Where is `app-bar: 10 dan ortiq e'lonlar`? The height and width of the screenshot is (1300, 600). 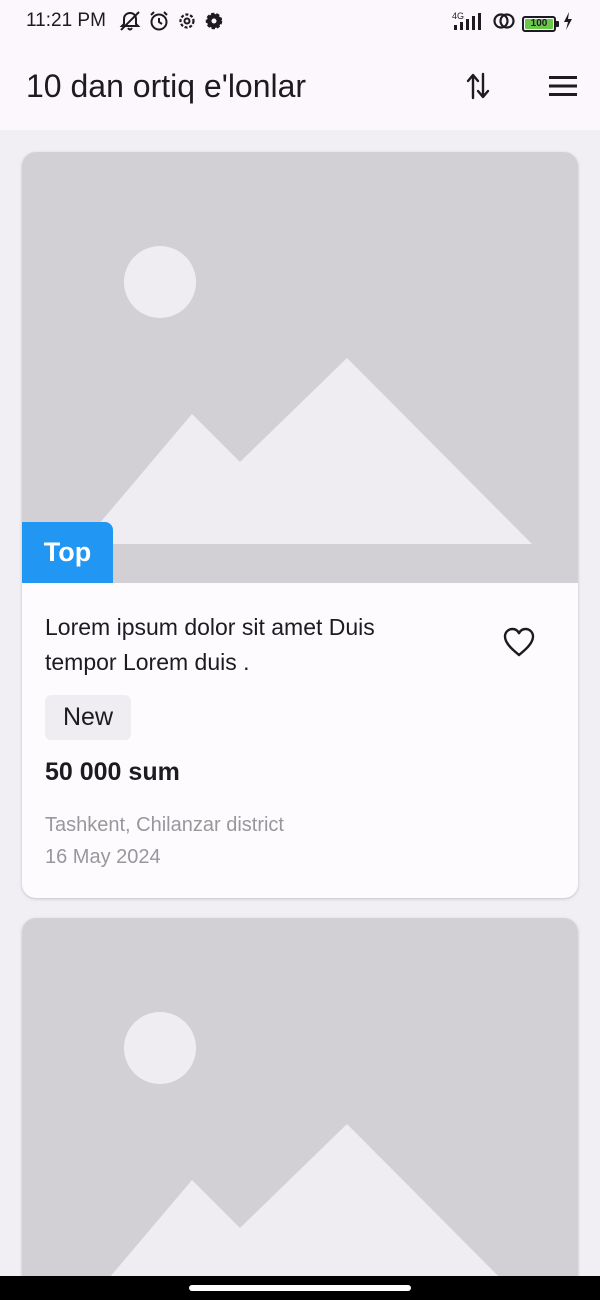
app-bar: 10 dan ortiq e'lonlar is located at coordinates (300, 87).